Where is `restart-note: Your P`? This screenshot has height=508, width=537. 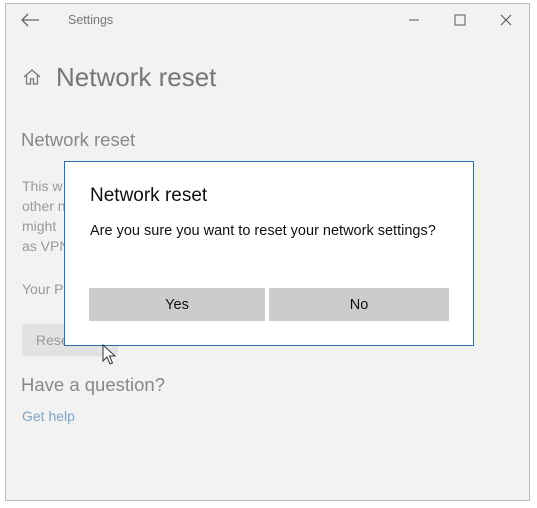 restart-note: Your P is located at coordinates (43, 289).